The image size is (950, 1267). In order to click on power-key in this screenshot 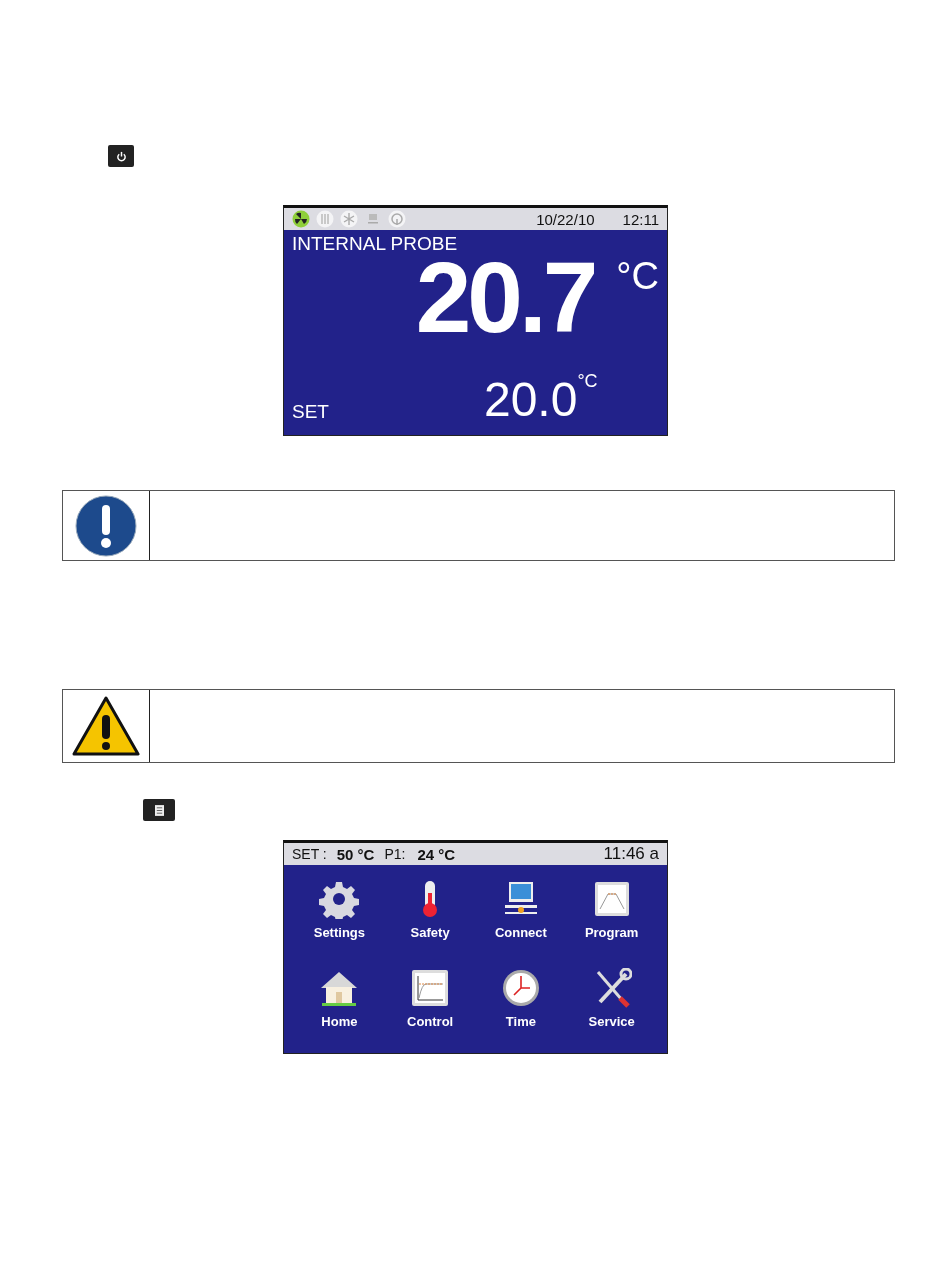, I will do `click(121, 156)`.